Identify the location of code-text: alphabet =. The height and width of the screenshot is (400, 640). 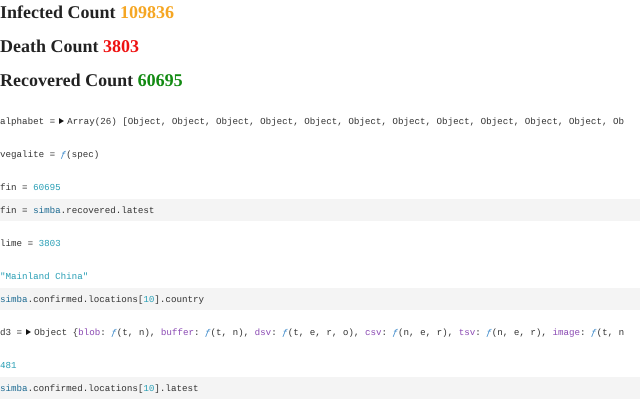
(28, 121).